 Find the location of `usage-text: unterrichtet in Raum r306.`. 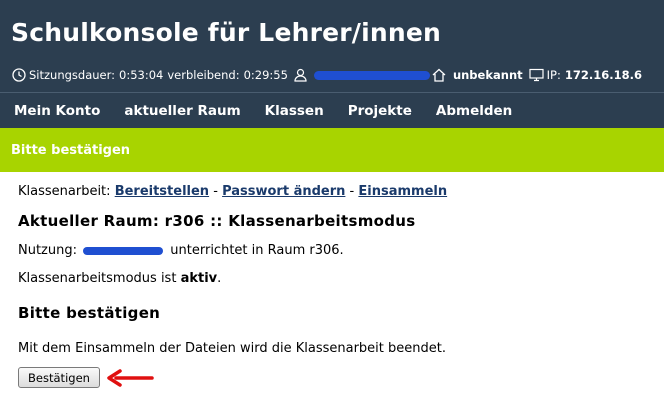

usage-text: unterrichtet in Raum r306. is located at coordinates (257, 250).